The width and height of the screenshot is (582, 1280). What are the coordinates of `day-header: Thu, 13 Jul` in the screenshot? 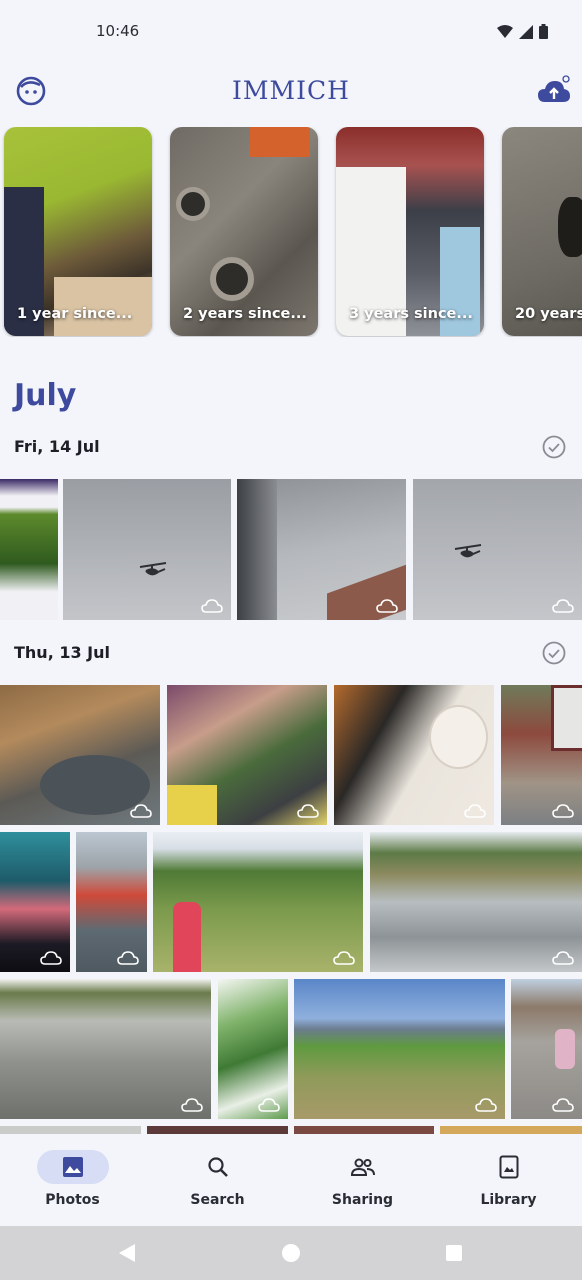 It's located at (62, 652).